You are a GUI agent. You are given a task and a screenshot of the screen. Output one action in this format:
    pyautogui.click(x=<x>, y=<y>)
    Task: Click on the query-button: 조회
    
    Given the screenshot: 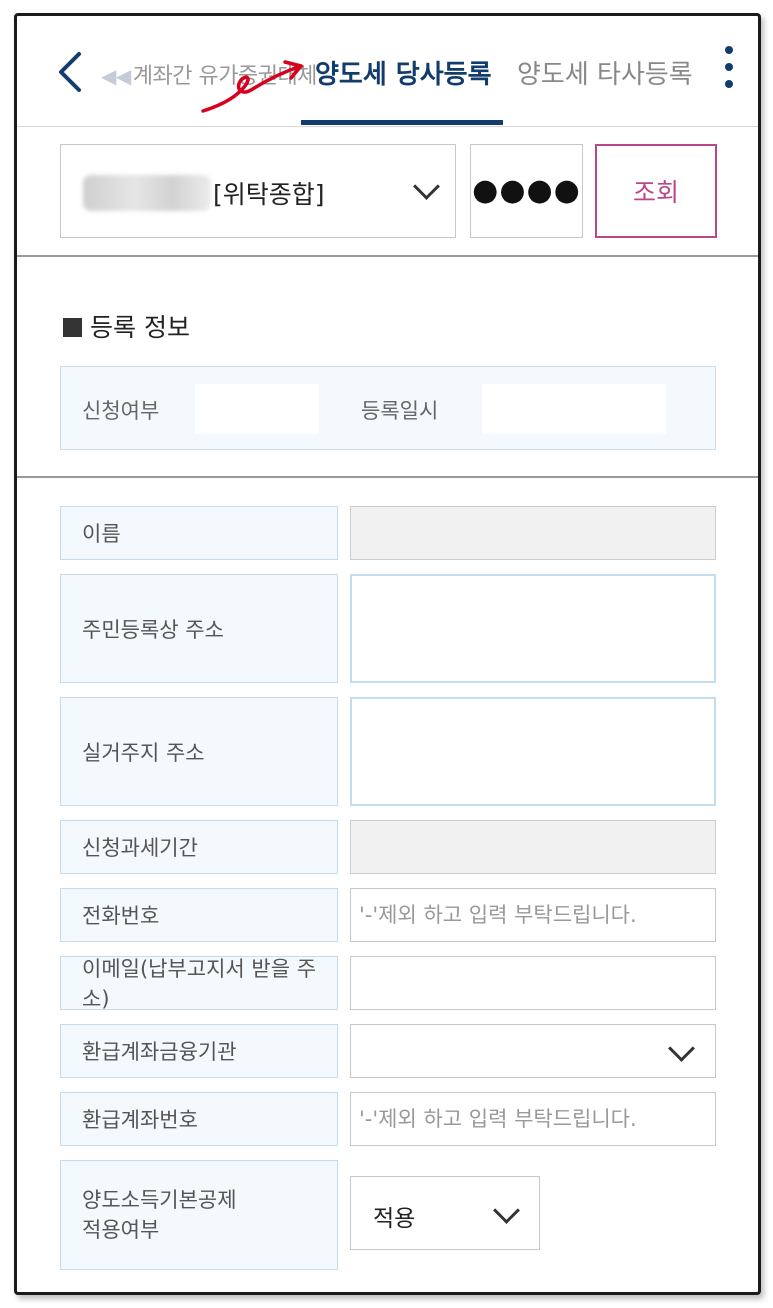 What is the action you would take?
    pyautogui.click(x=656, y=191)
    